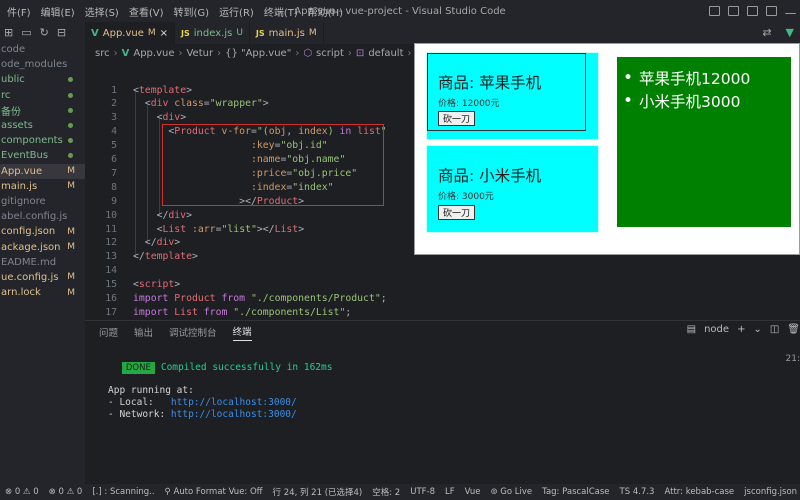 The image size is (800, 500). I want to click on file-tree-item: gitignore, so click(42, 201).